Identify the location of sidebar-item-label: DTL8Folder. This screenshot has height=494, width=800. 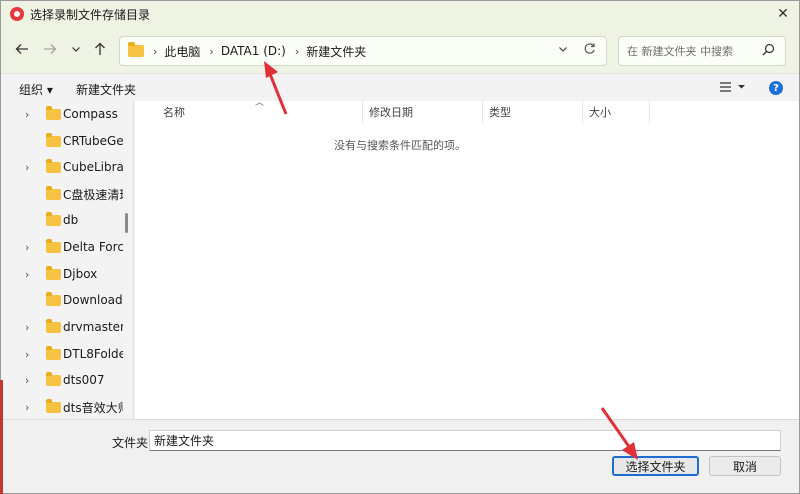
(93, 354).